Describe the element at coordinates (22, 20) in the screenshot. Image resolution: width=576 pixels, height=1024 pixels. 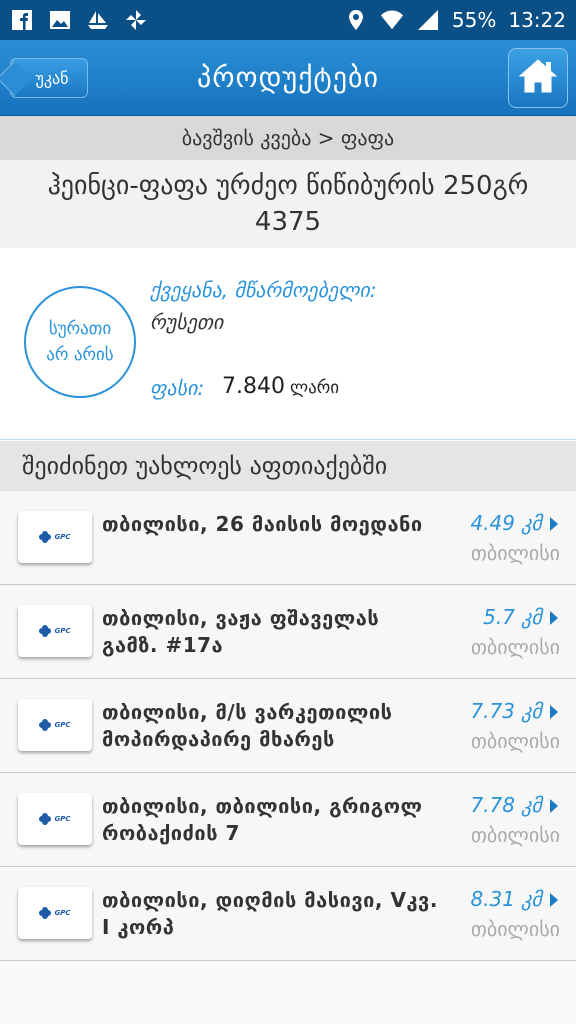
I see `facebook-icon` at that location.